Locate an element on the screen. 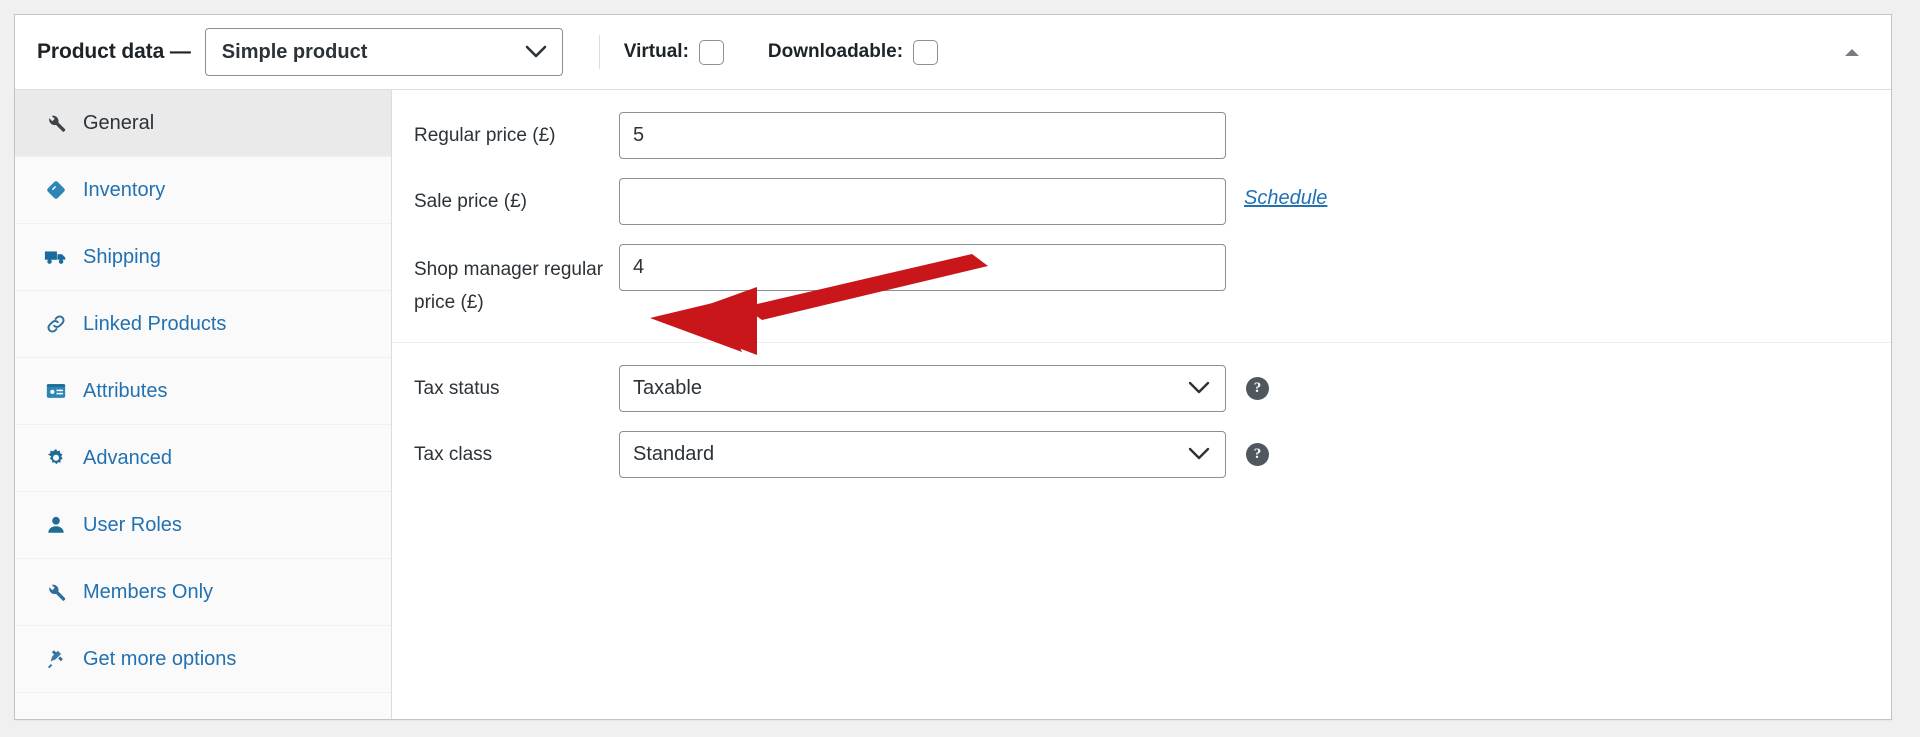 The height and width of the screenshot is (737, 1920). id-card-icon is located at coordinates (56, 391).